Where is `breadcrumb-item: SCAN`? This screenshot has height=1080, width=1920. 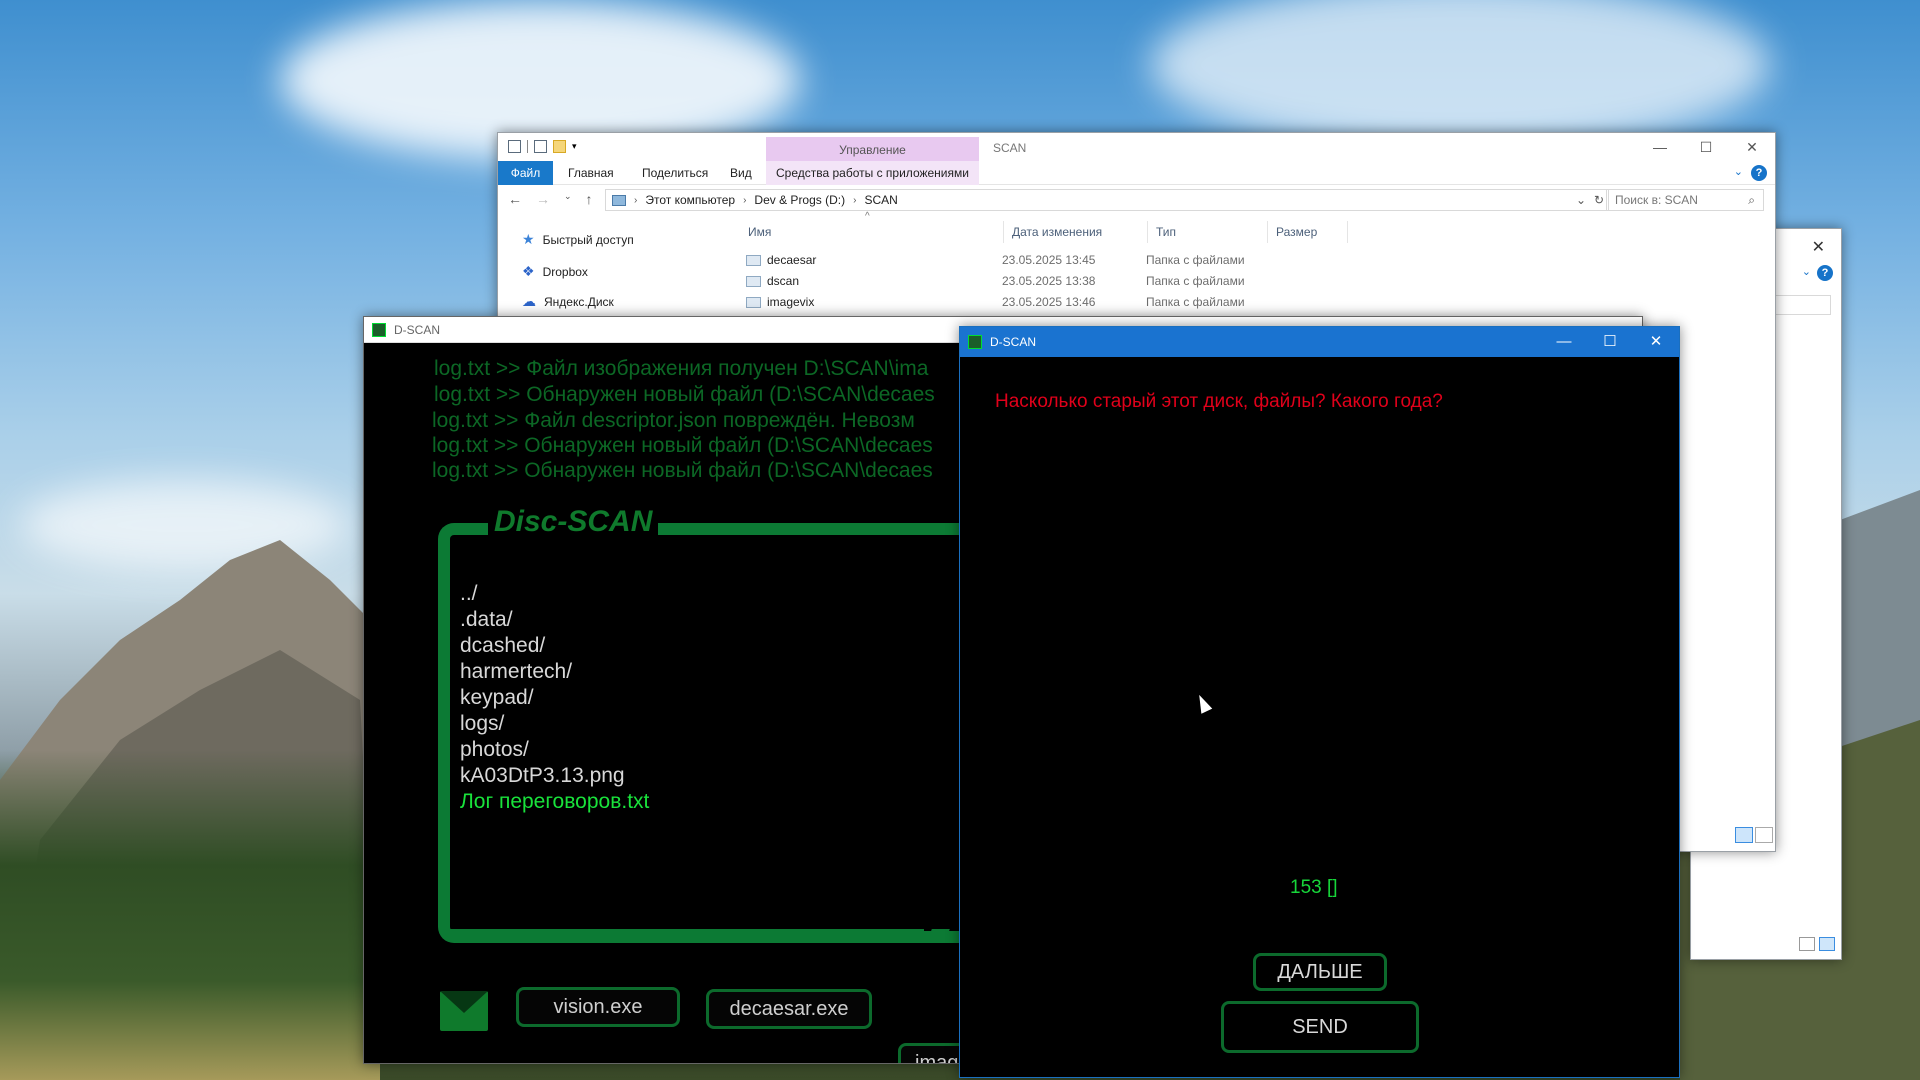 breadcrumb-item: SCAN is located at coordinates (880, 200).